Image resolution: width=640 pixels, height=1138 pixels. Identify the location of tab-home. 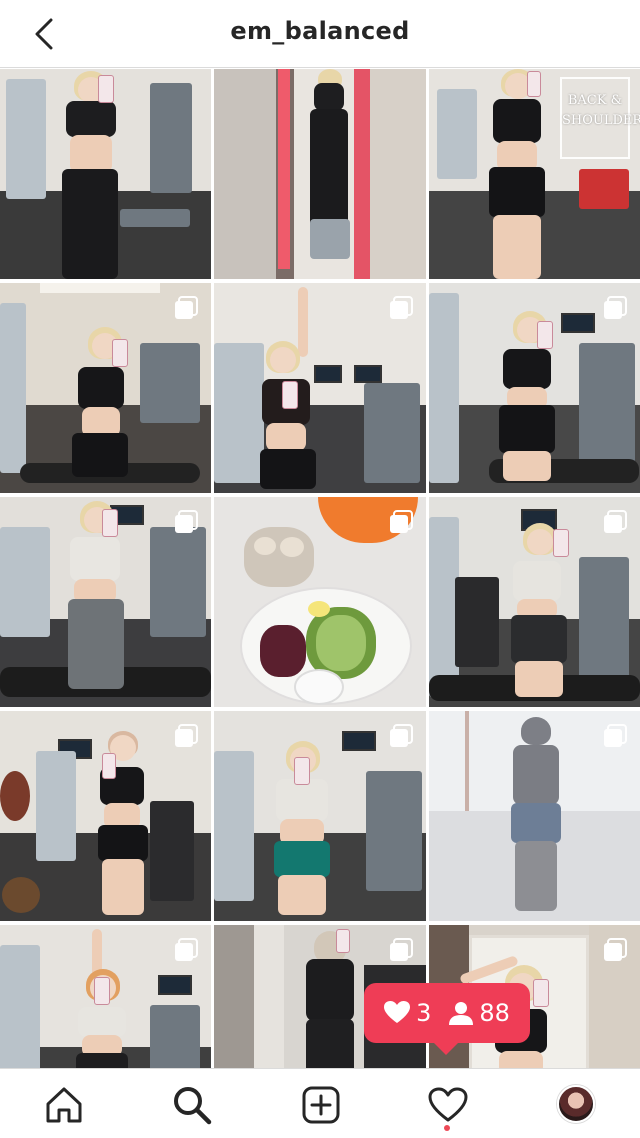
(64, 1105).